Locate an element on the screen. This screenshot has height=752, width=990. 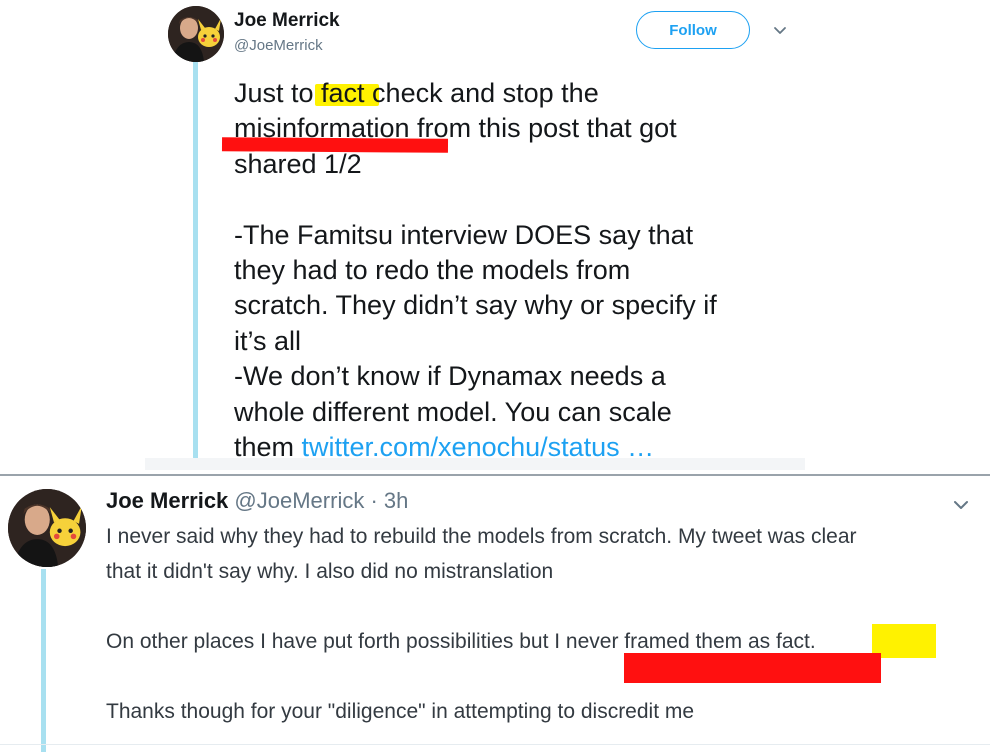
tweet-line: it’s all is located at coordinates (268, 340).